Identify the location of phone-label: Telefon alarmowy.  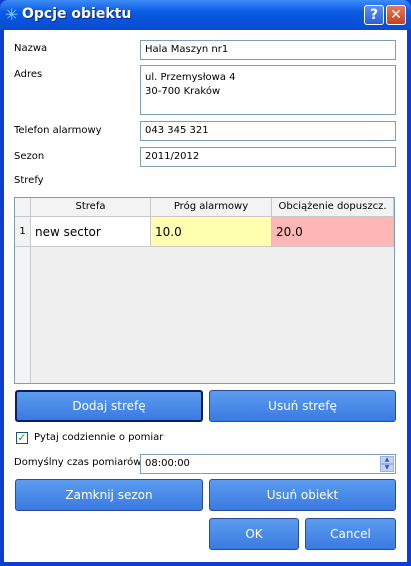
(58, 130).